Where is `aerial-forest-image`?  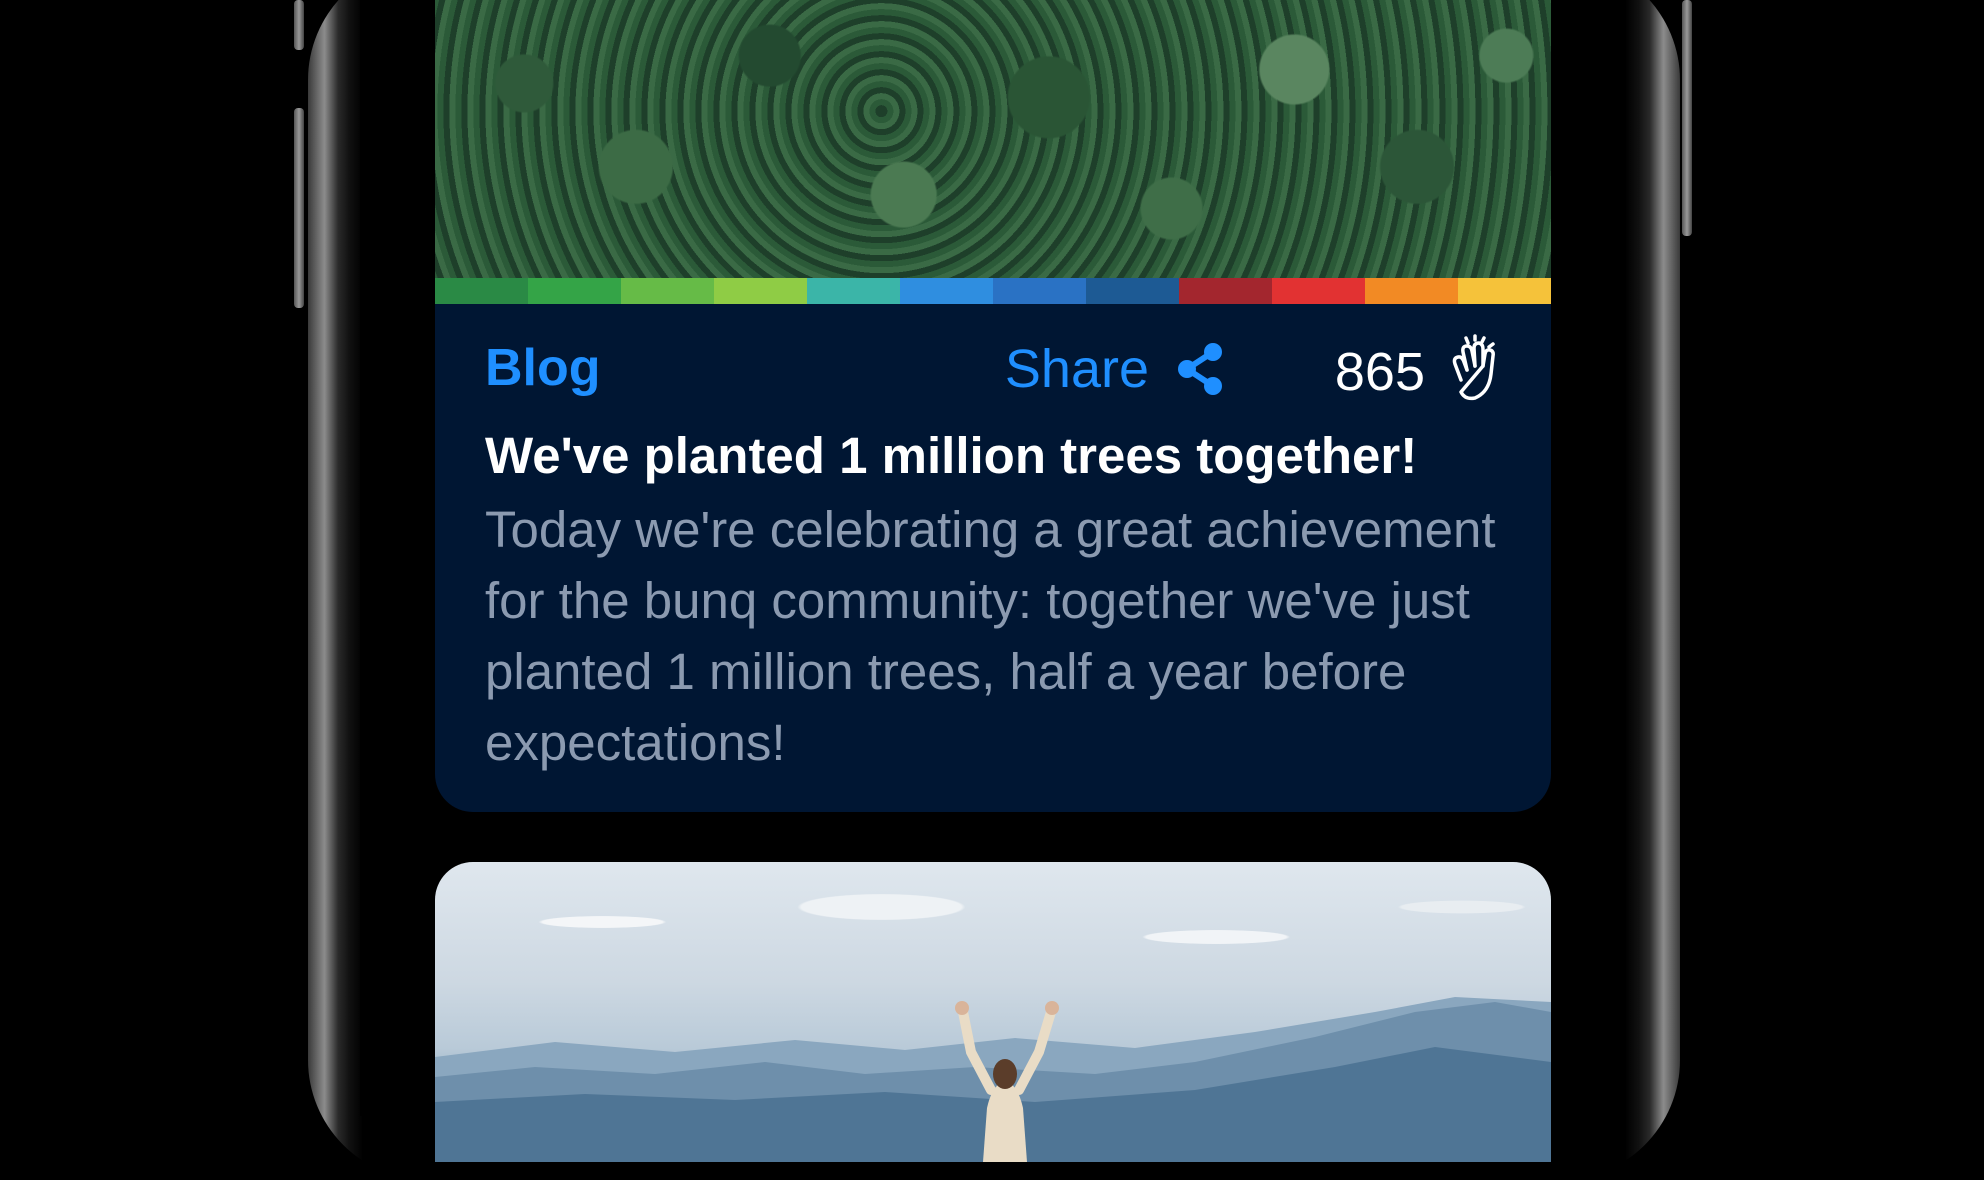 aerial-forest-image is located at coordinates (993, 139).